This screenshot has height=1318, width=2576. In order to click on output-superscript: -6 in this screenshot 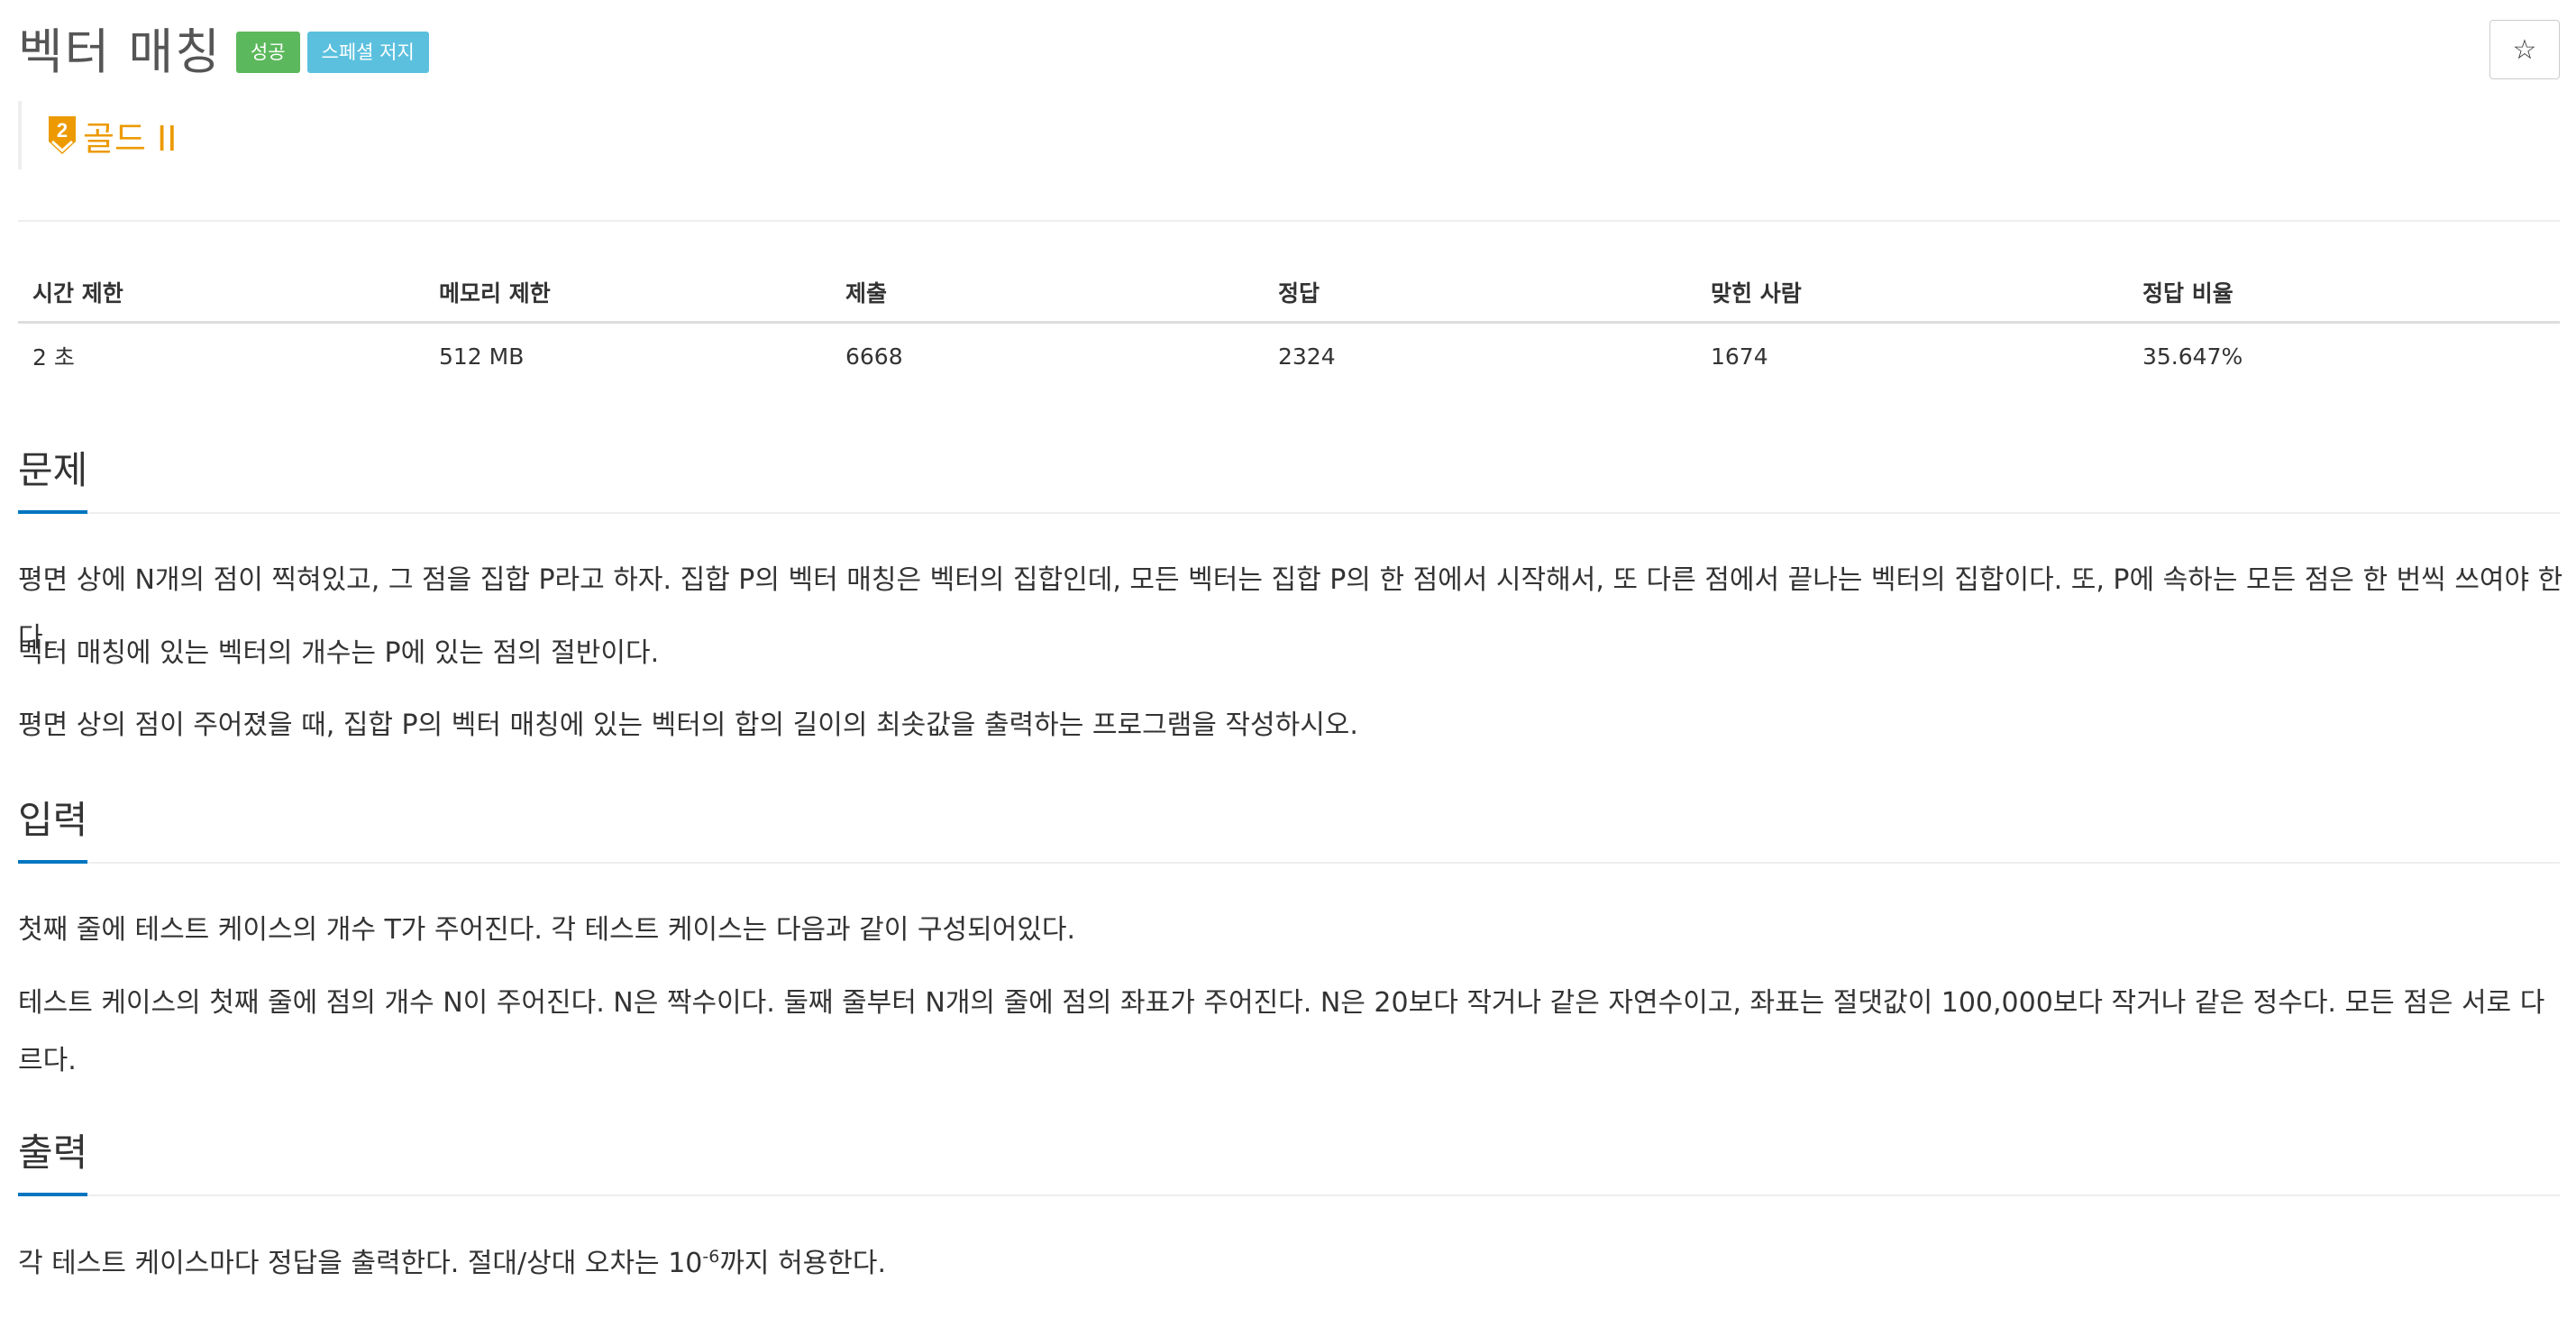, I will do `click(711, 1257)`.